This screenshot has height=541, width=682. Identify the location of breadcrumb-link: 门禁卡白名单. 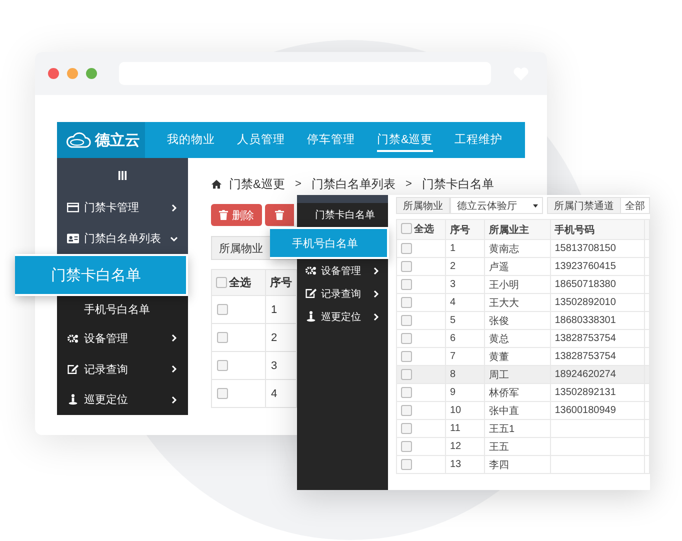
(458, 184).